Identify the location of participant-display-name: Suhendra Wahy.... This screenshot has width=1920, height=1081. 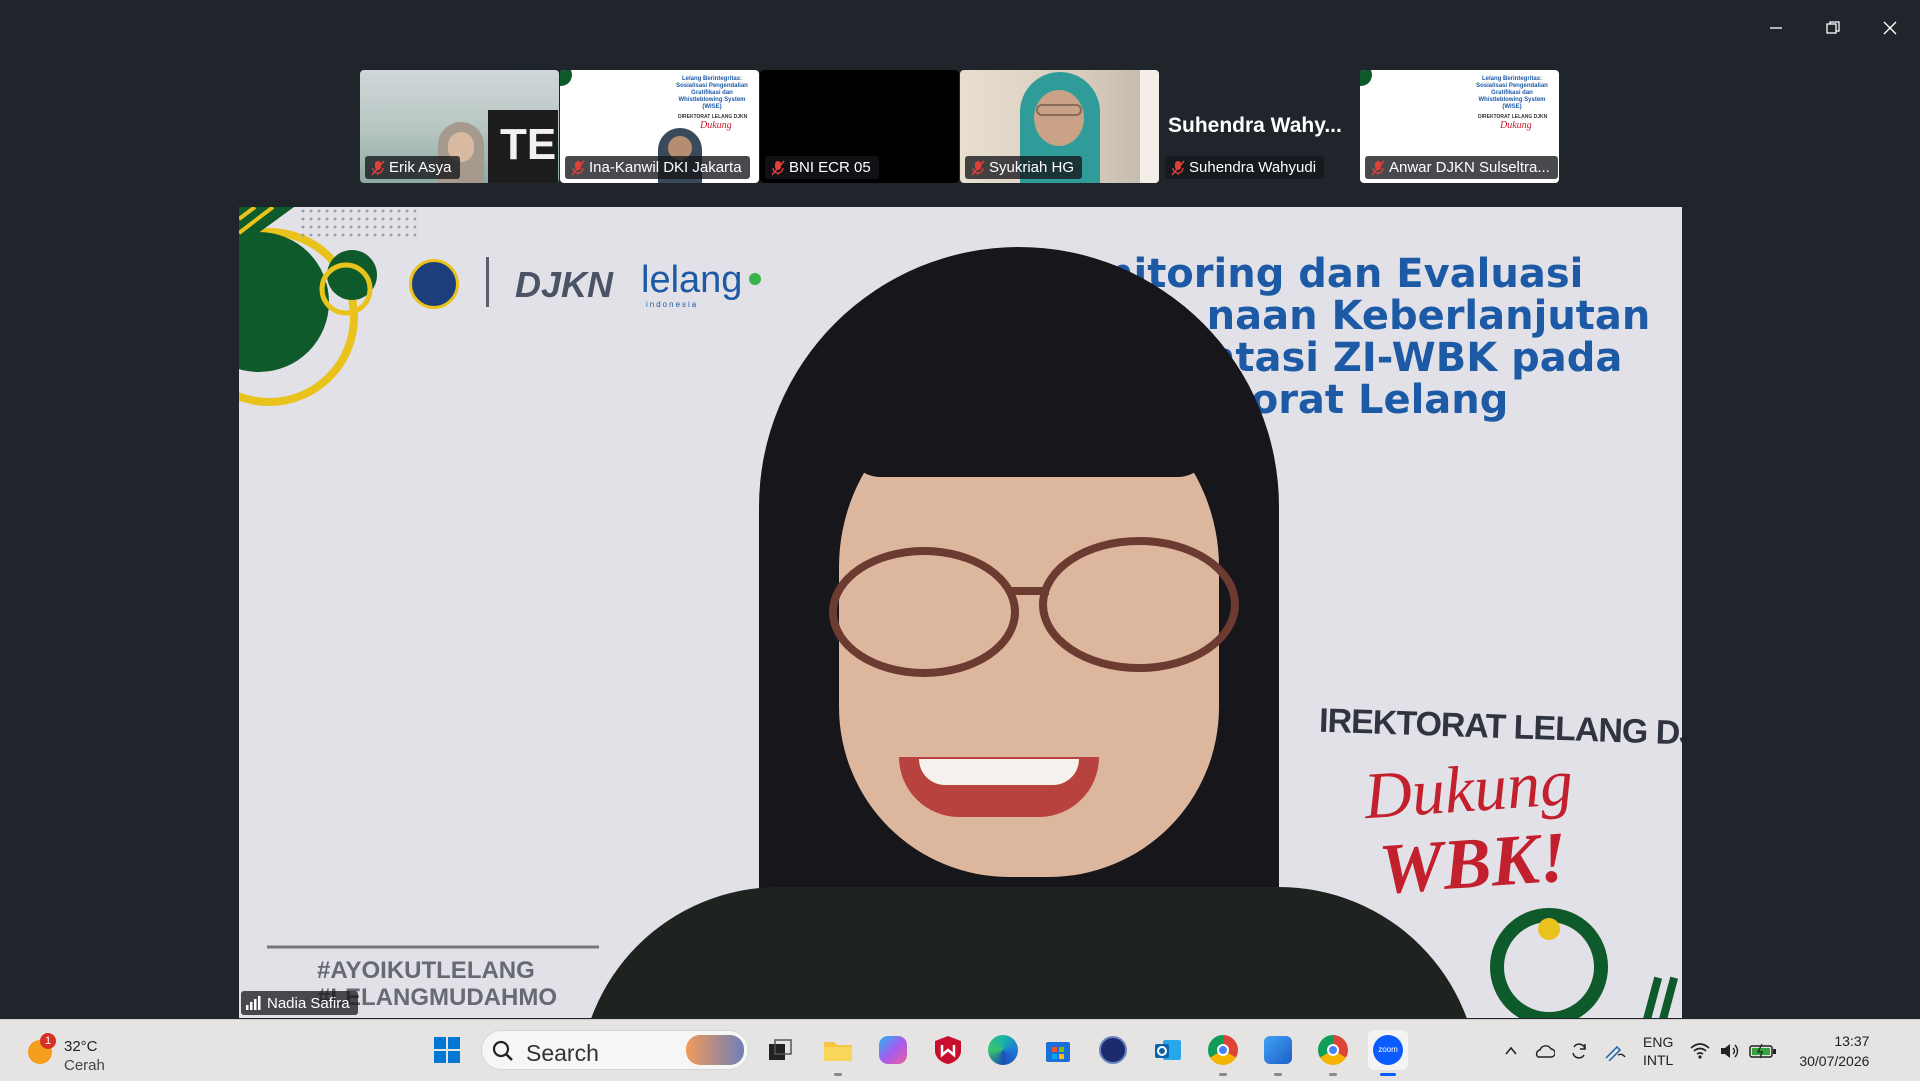
(1255, 125).